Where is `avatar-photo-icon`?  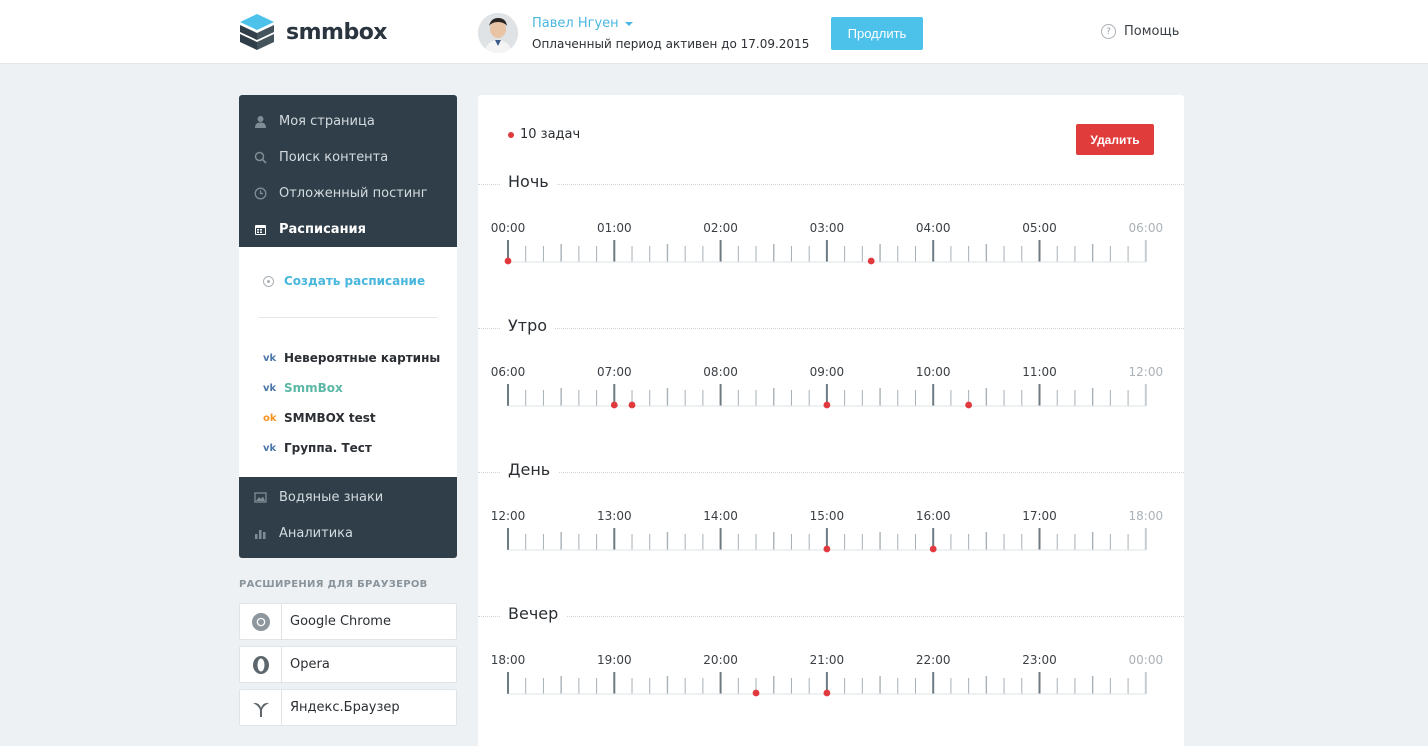
avatar-photo-icon is located at coordinates (498, 33).